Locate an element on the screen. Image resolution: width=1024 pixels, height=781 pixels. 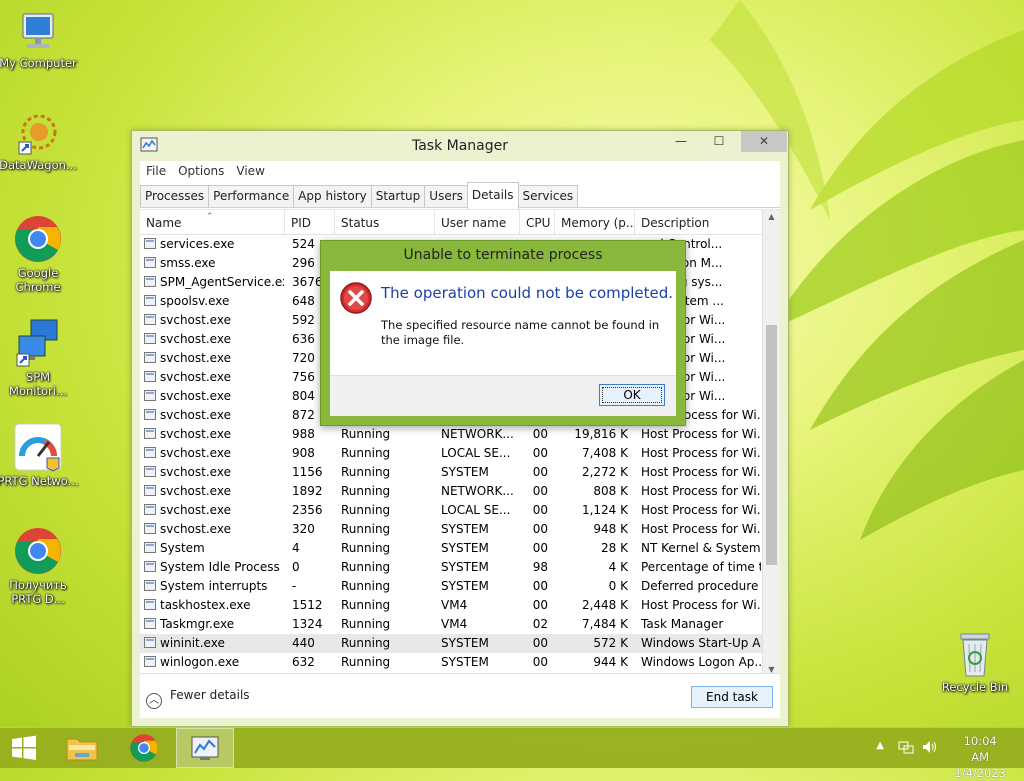
show-hidden-icons-icon: ▲ is located at coordinates (880, 745).